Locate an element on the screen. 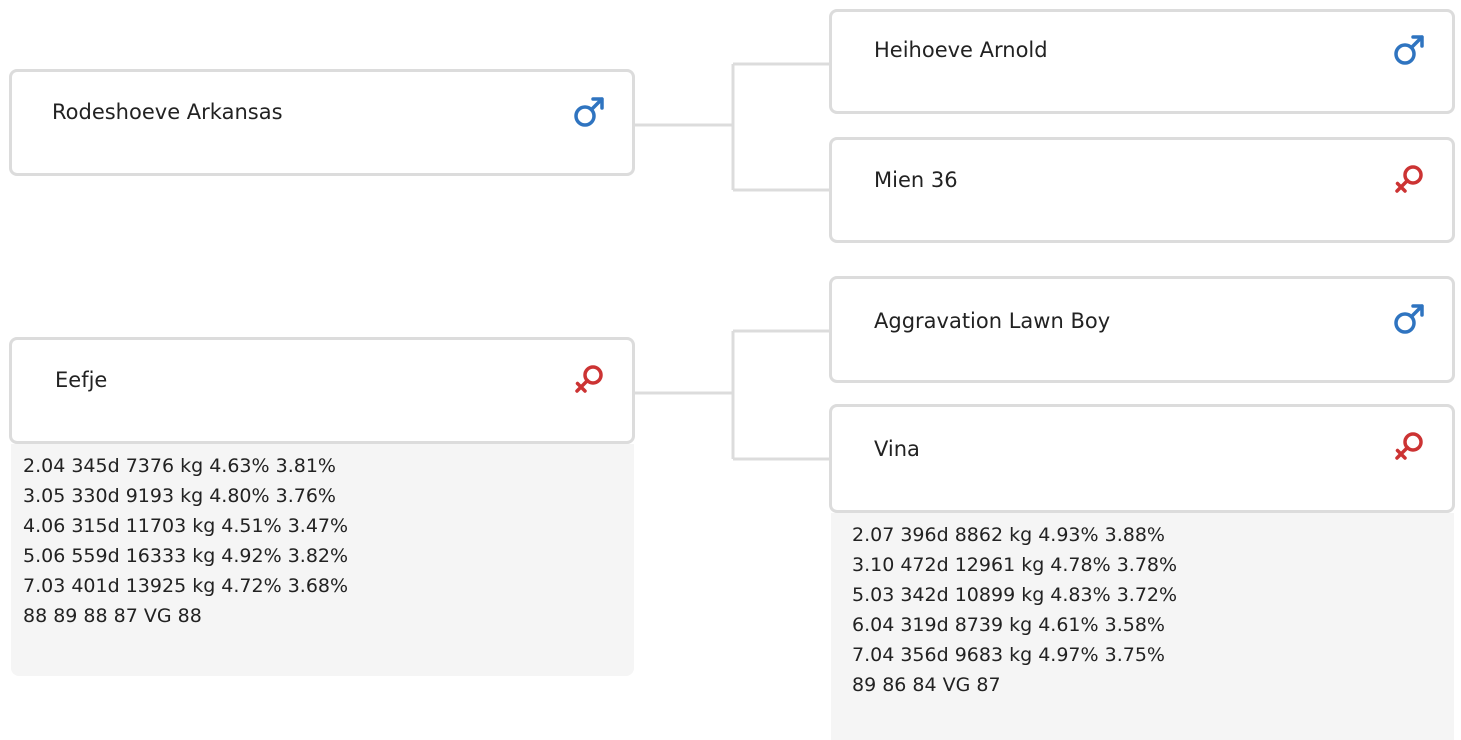  stat-row: 7.03 401d 13925 kg 4.72% 3.68% is located at coordinates (186, 586).